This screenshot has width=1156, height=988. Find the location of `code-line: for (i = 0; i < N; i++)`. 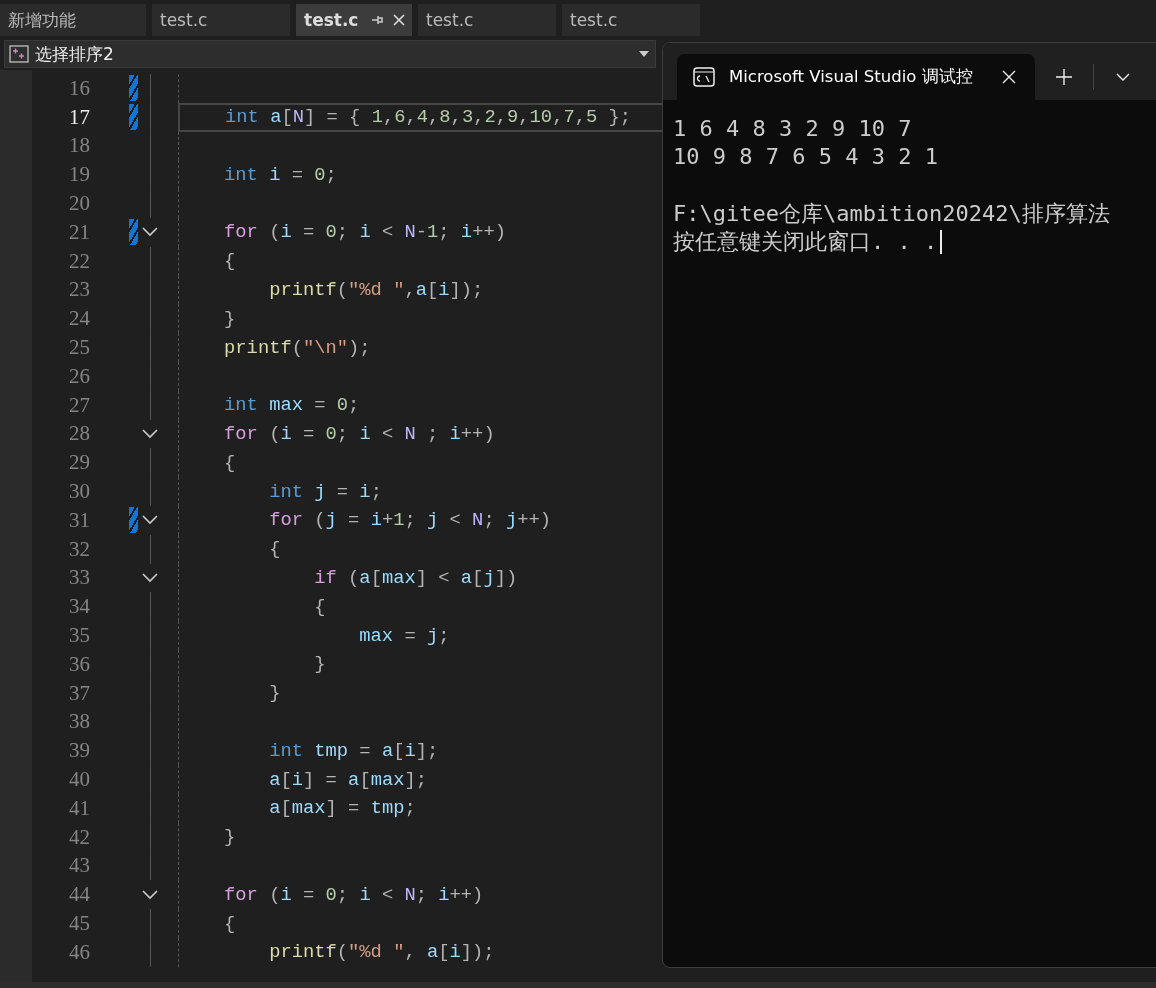

code-line: for (i = 0; i < N; i++) is located at coordinates (353, 894).